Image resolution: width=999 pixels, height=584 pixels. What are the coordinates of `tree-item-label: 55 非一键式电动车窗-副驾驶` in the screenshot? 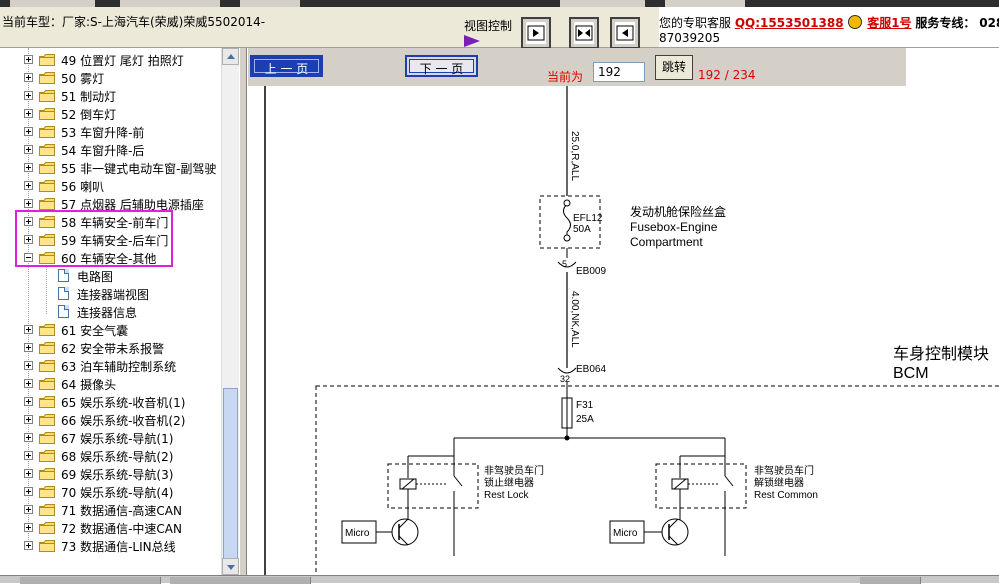 It's located at (139, 169).